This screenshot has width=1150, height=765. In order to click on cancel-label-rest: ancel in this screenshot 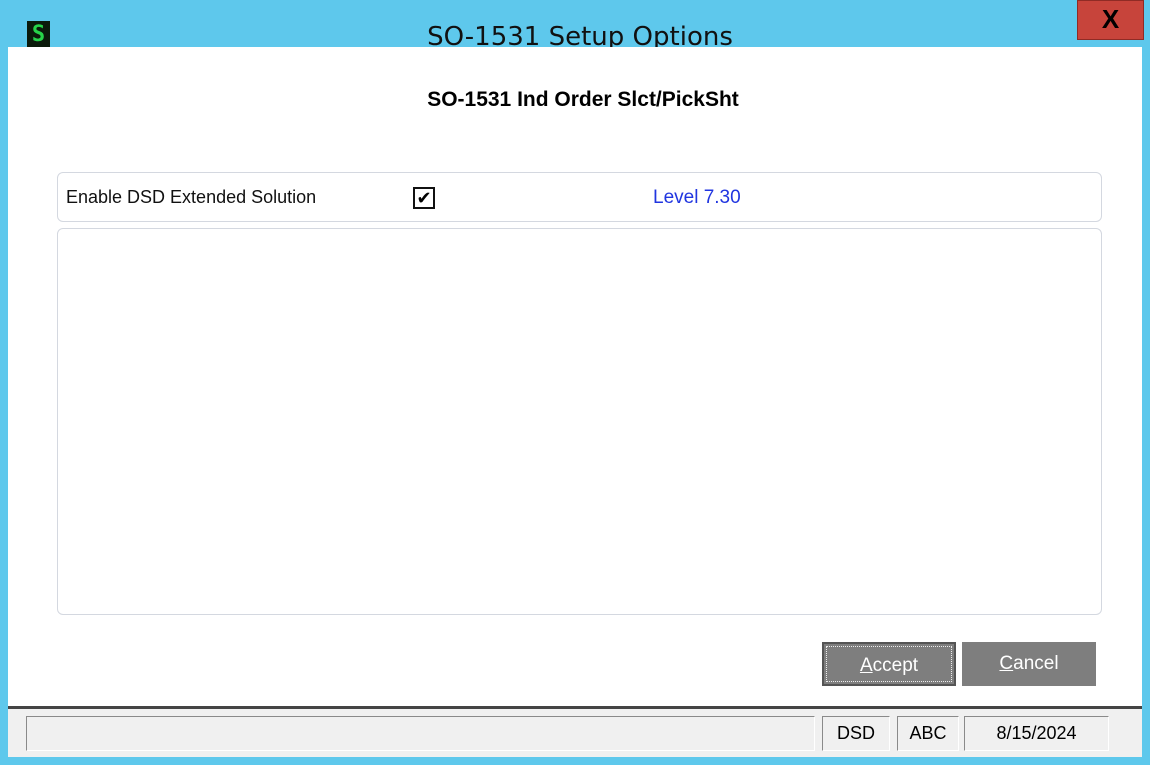, I will do `click(1036, 663)`.